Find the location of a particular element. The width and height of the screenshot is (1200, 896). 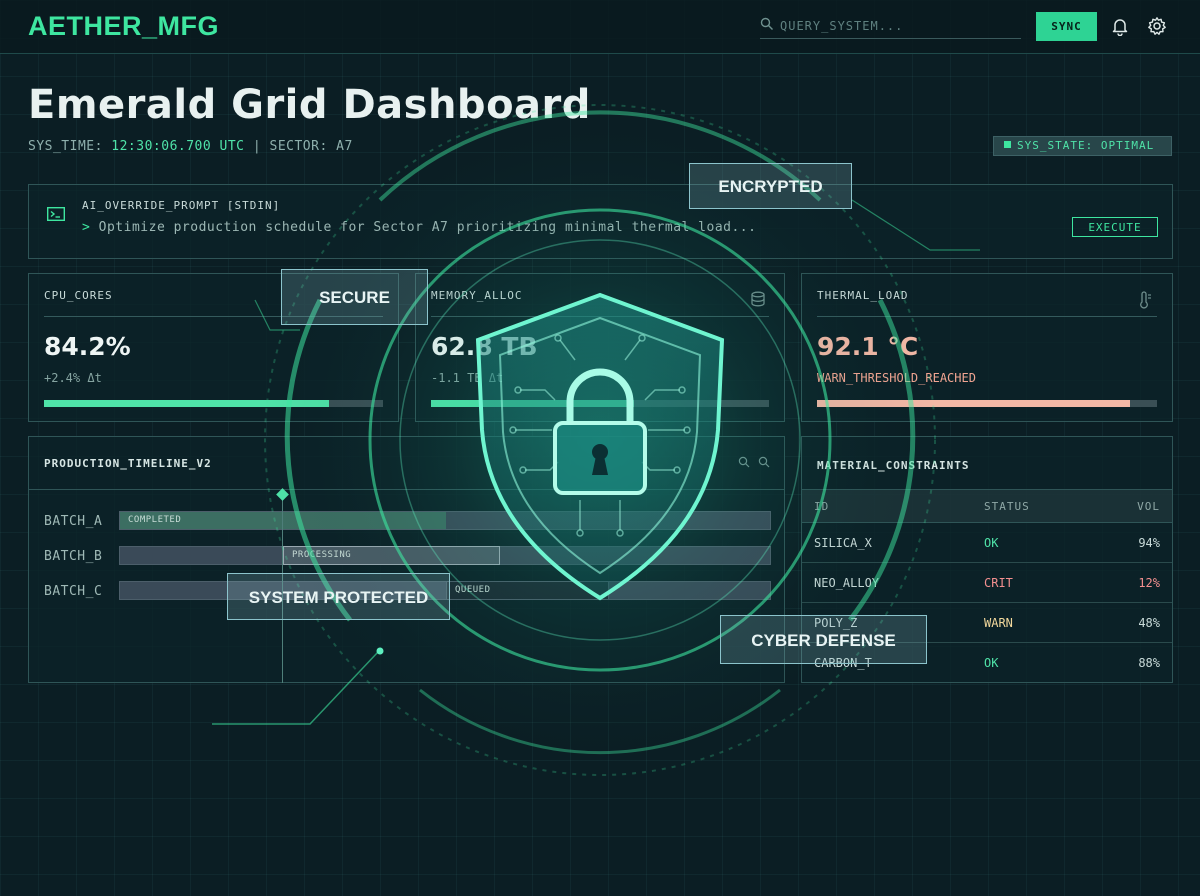

batch-track: COMPLETED is located at coordinates (445, 520).